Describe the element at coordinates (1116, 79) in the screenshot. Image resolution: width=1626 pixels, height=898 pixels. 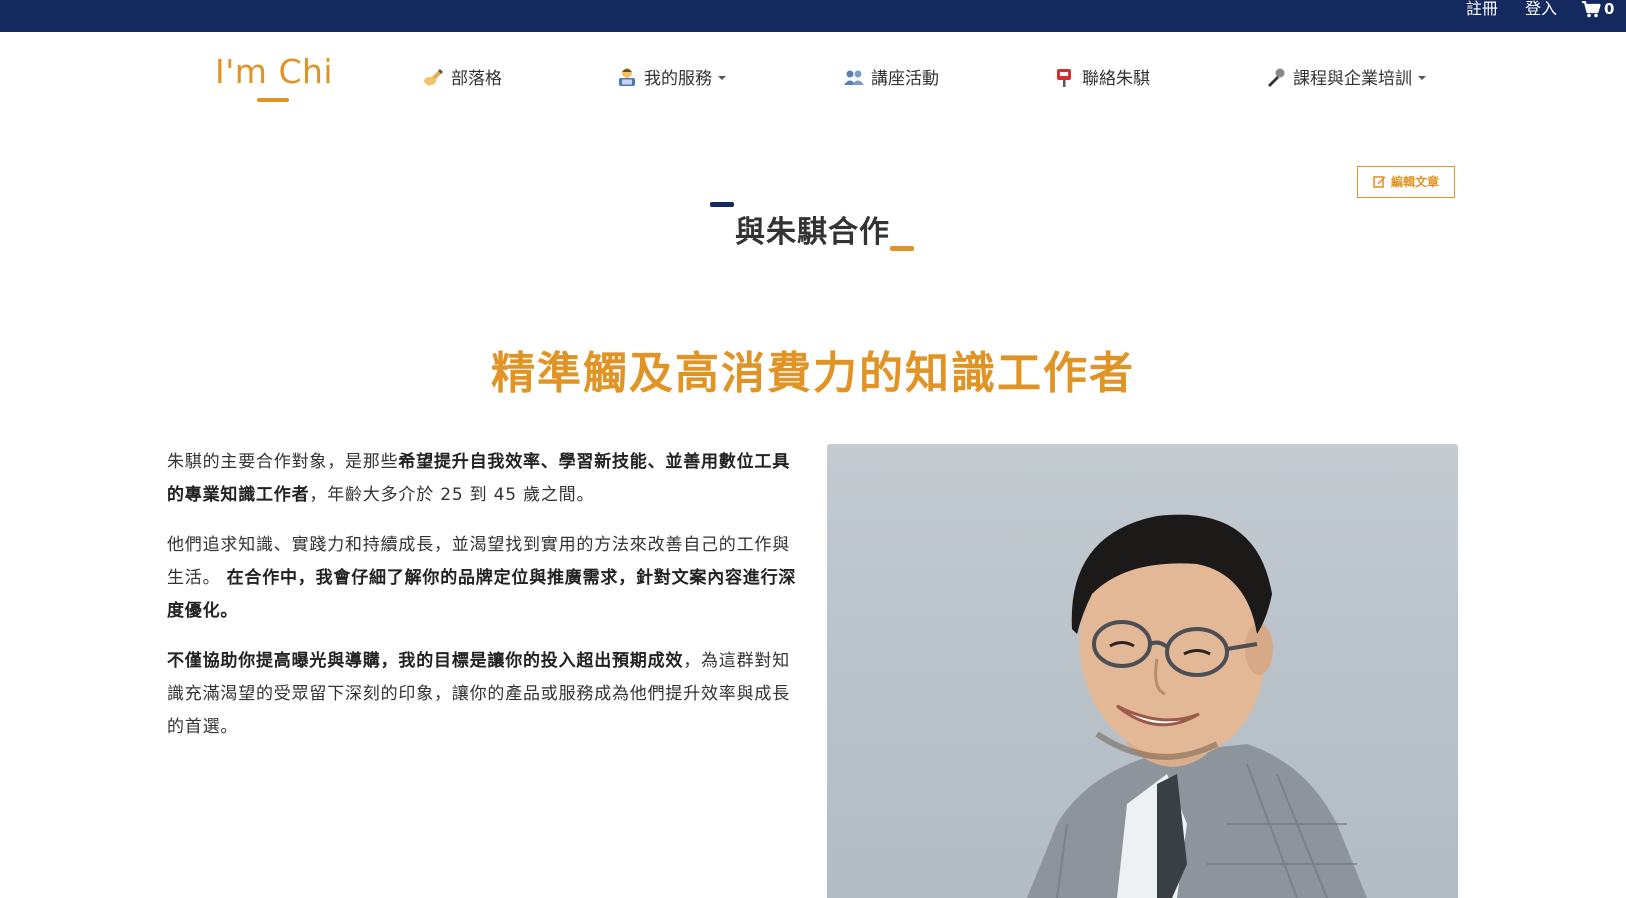
I see `nav-contact-label: 聯絡朱騏` at that location.